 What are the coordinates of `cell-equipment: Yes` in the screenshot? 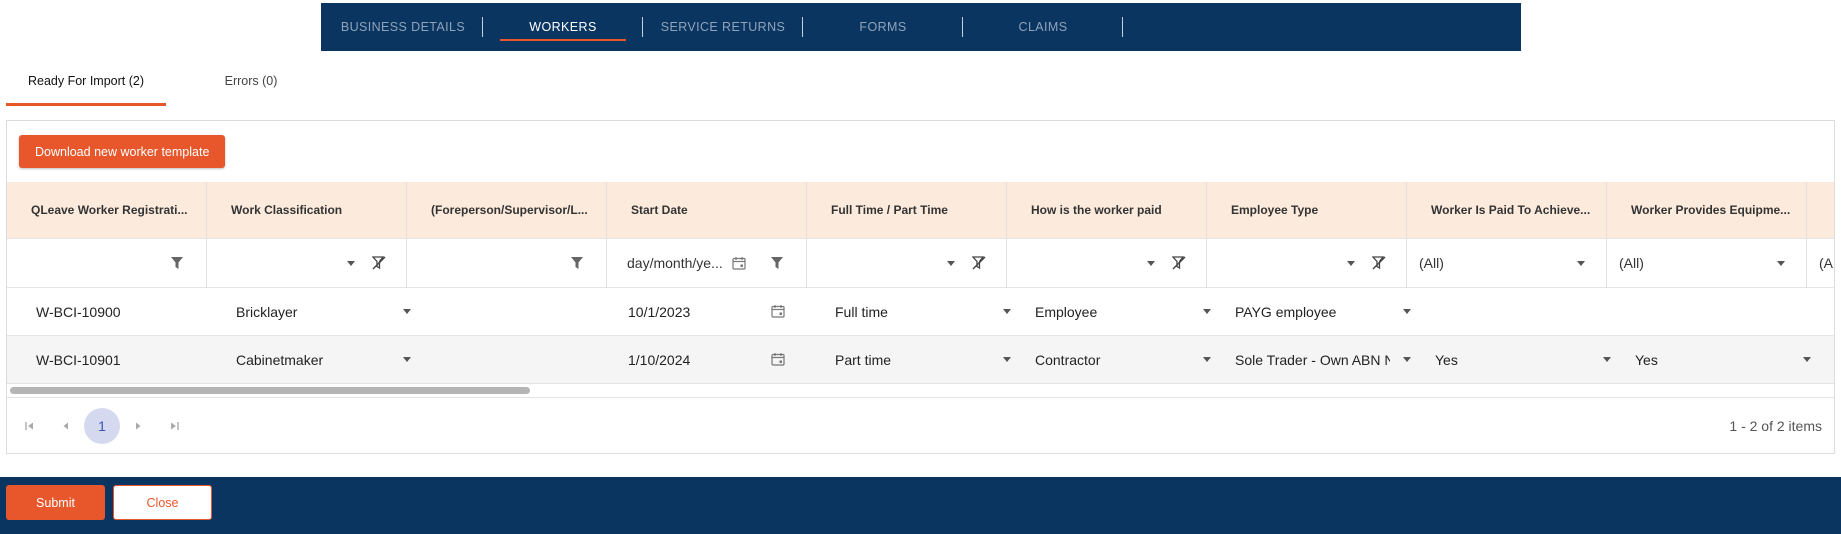 It's located at (1709, 359).